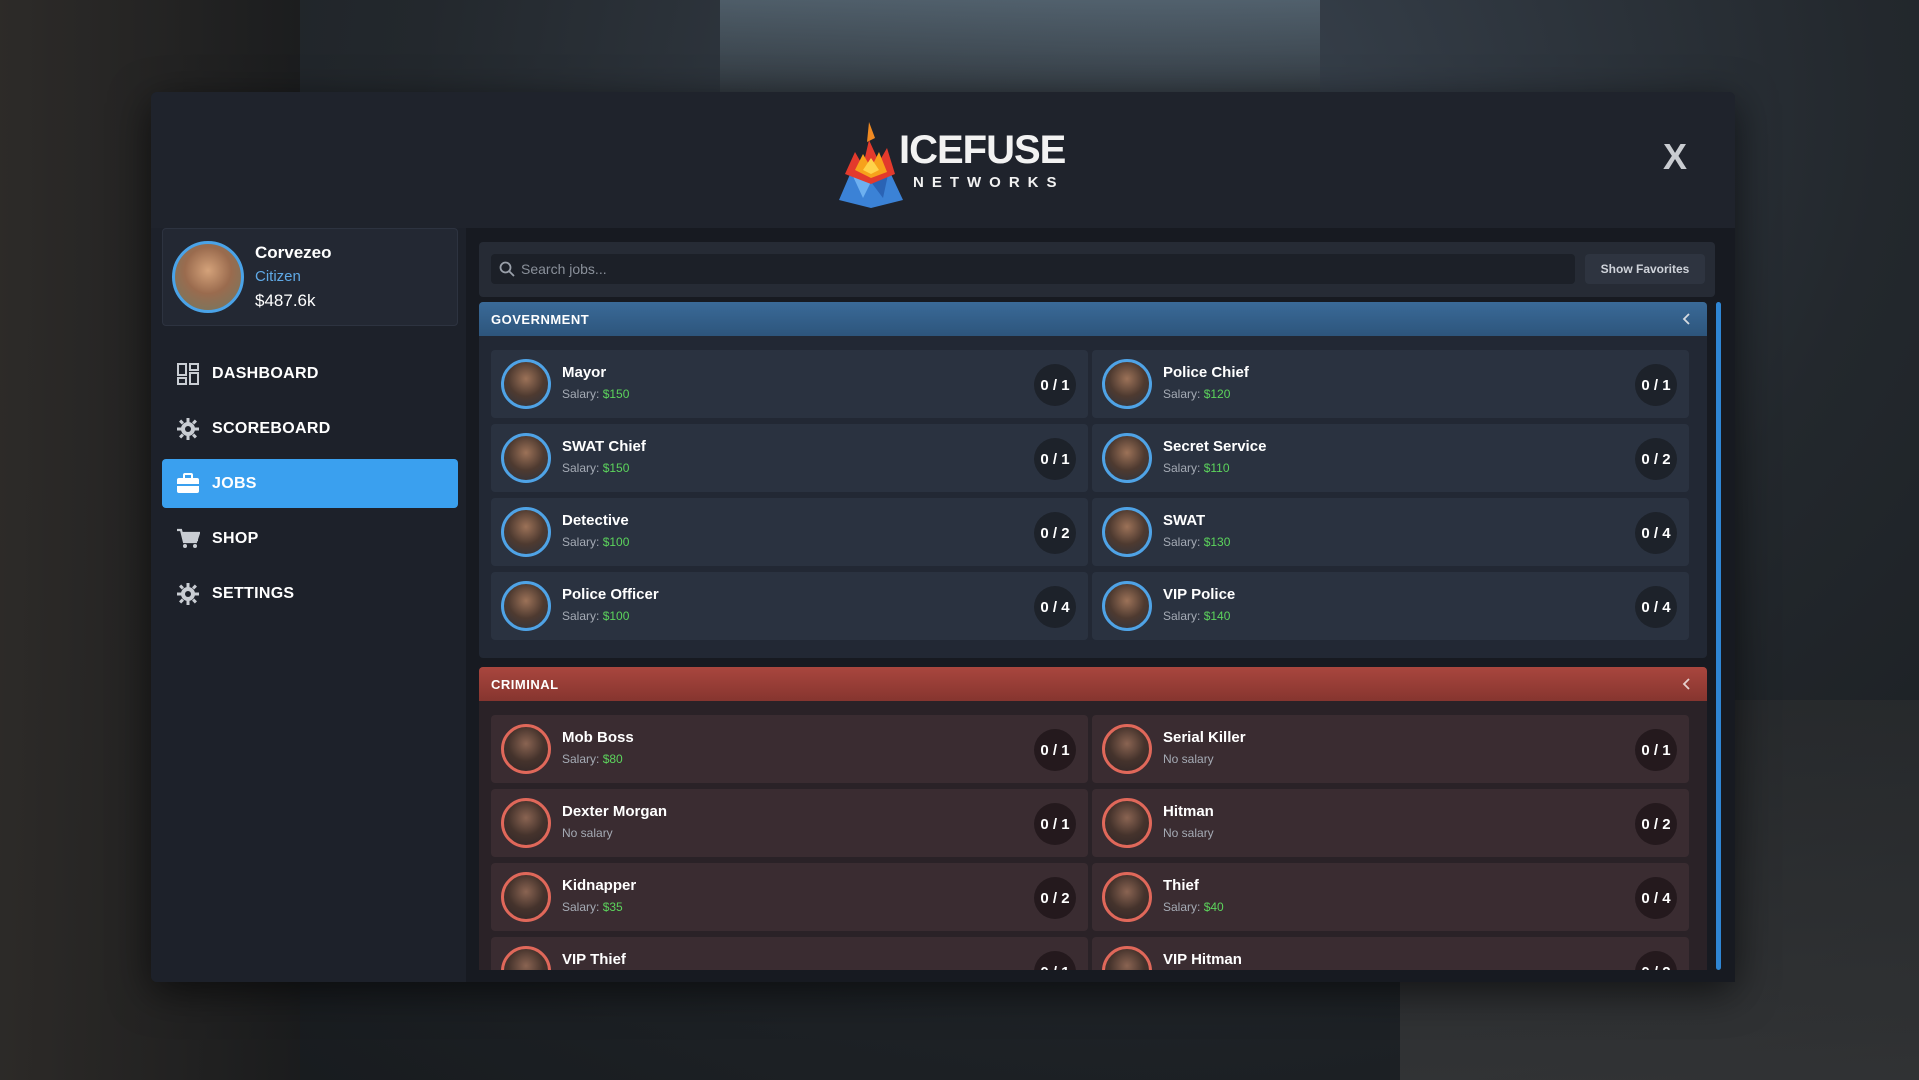  Describe the element at coordinates (310, 593) in the screenshot. I see `nav-settings: SETTINGS` at that location.